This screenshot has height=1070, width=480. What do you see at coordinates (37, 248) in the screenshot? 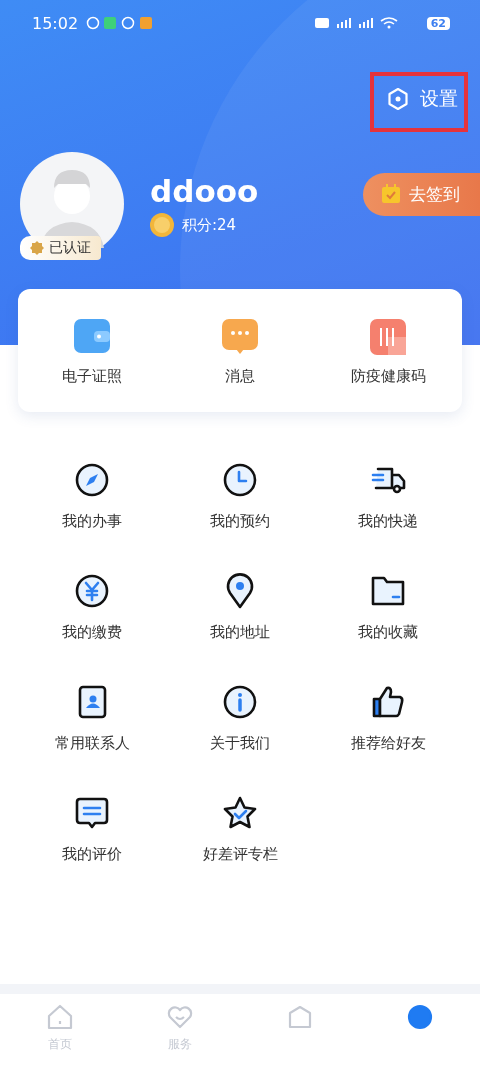
I see `verified-icon` at bounding box center [37, 248].